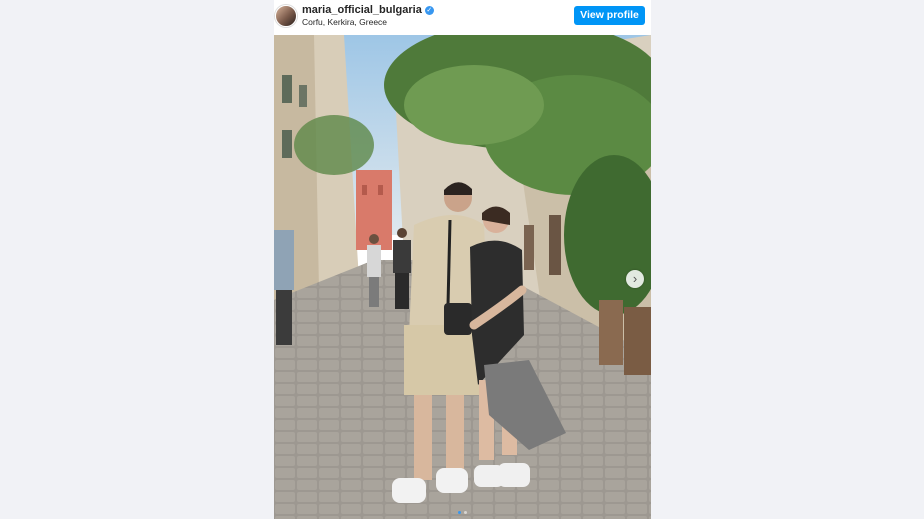 This screenshot has width=924, height=519. I want to click on view-profile-button: View profile, so click(609, 15).